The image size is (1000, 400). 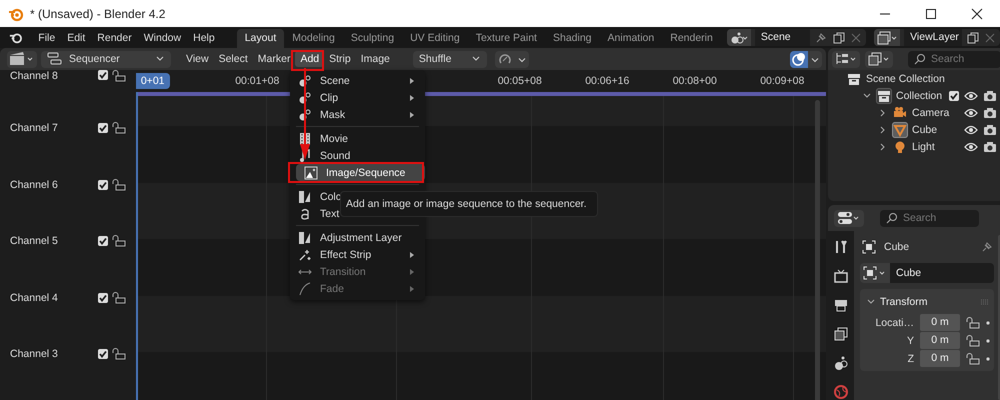 What do you see at coordinates (910, 340) in the screenshot?
I see `field-label: Y` at bounding box center [910, 340].